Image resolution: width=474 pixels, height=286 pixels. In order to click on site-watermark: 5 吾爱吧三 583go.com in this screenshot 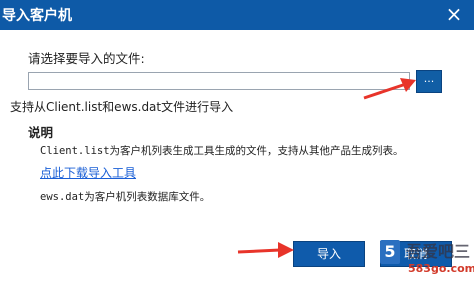, I will do `click(426, 261)`.